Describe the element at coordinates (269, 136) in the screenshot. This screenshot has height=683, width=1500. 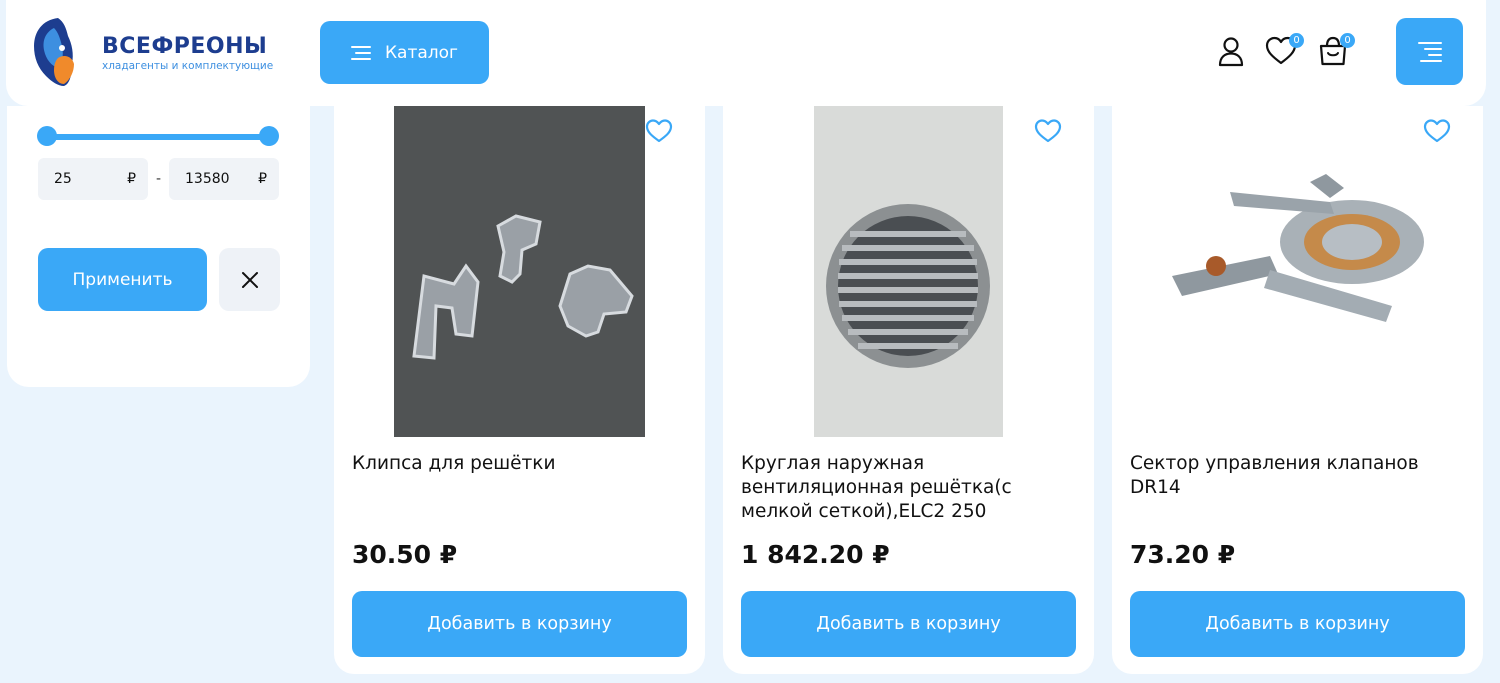
I see `price-range-max-handle` at that location.